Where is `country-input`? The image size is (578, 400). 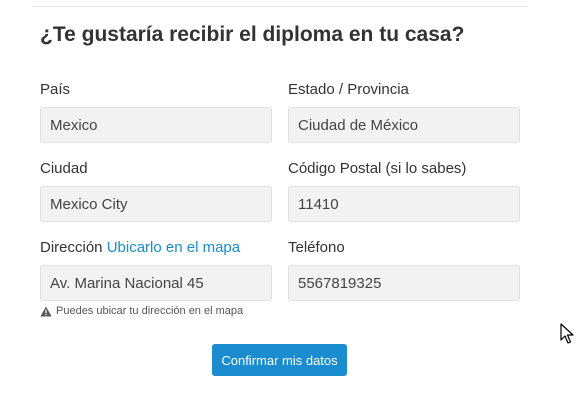 country-input is located at coordinates (156, 125).